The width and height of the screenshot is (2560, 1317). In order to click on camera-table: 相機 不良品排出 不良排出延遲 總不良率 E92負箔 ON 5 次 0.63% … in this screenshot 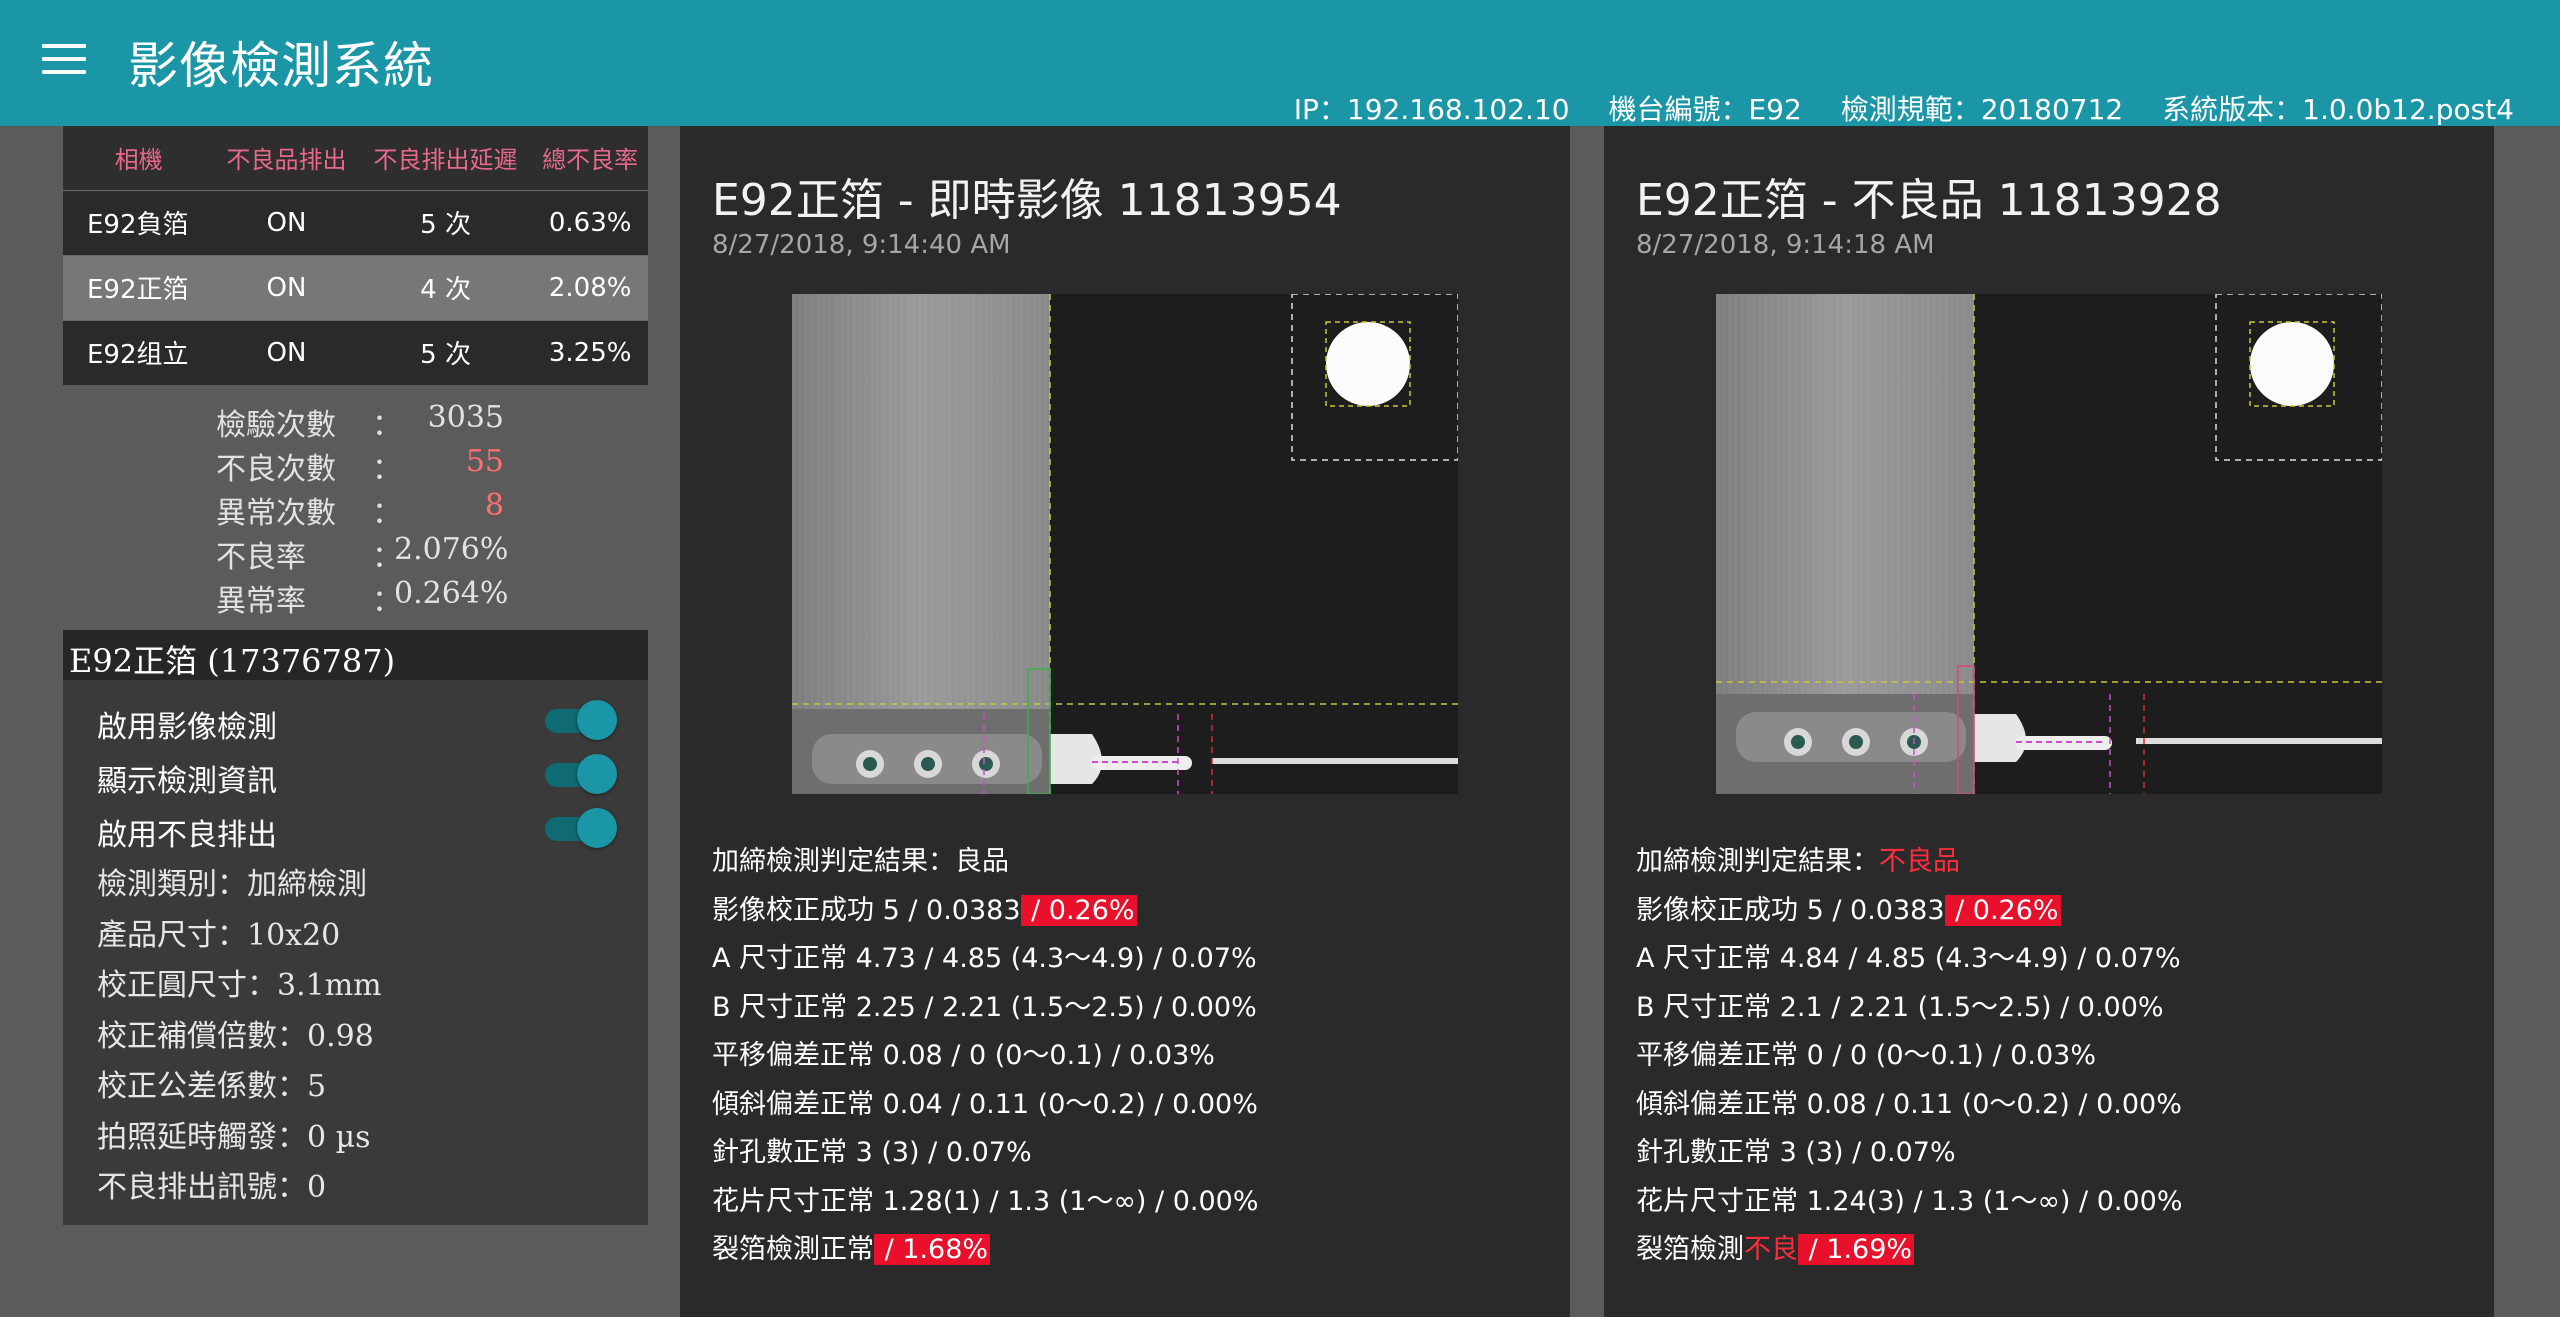, I will do `click(355, 255)`.